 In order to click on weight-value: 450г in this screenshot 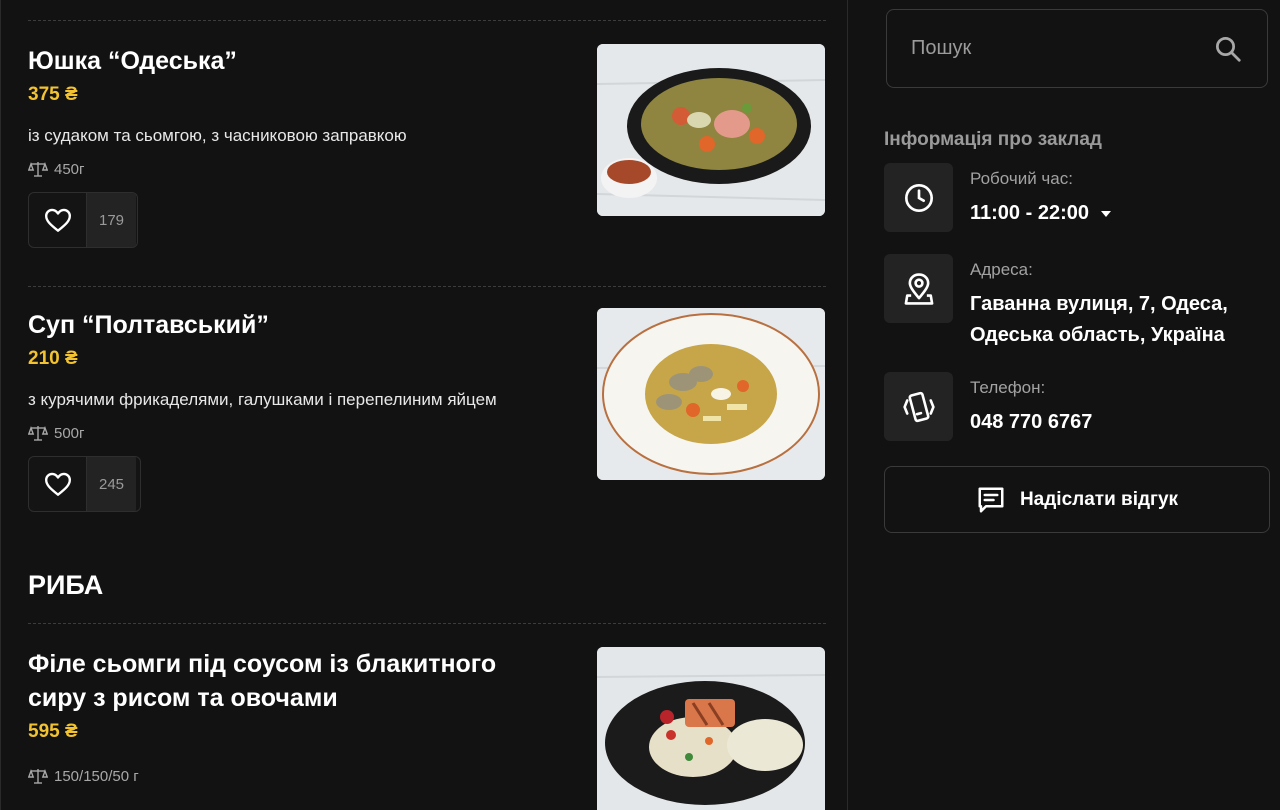, I will do `click(69, 169)`.